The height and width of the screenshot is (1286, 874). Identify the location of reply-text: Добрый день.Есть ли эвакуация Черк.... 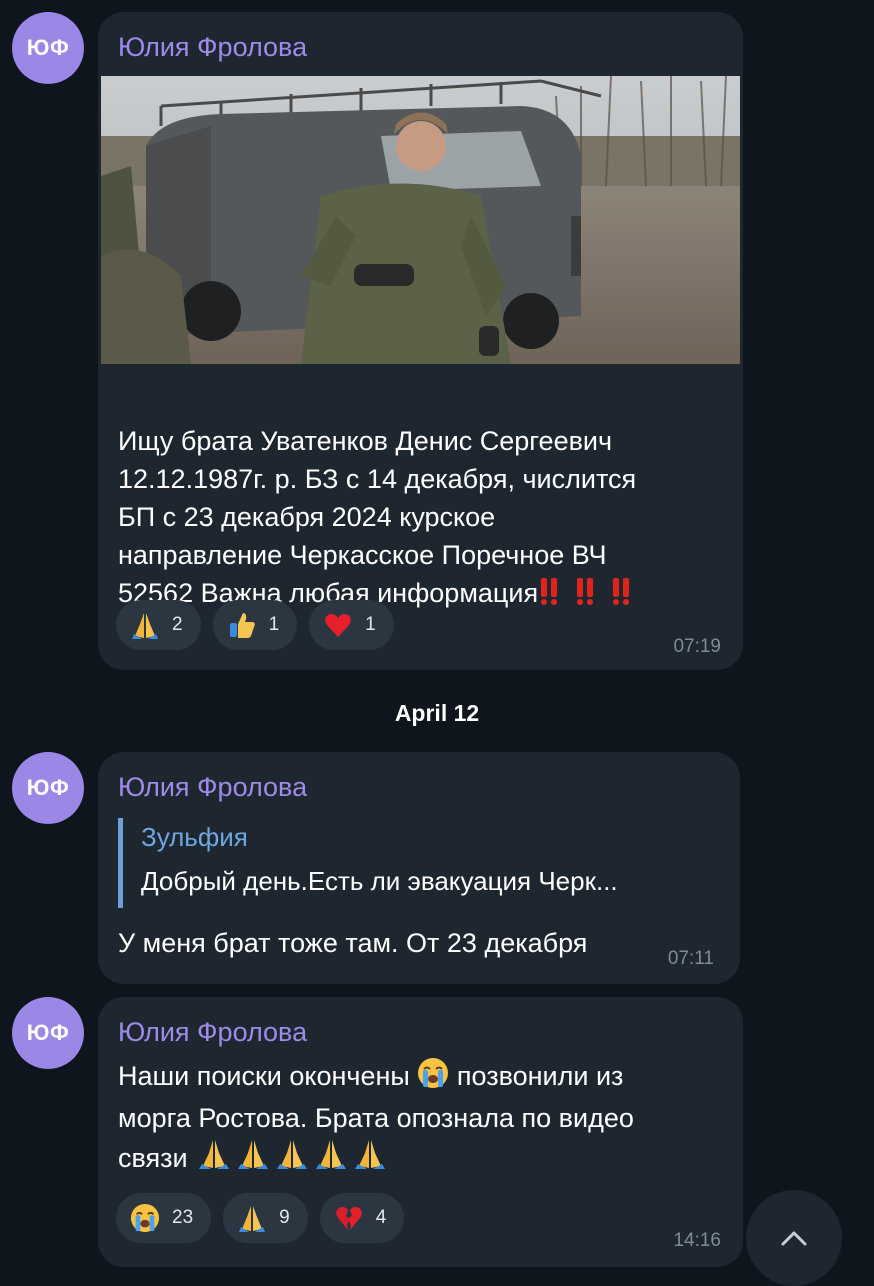
(379, 881).